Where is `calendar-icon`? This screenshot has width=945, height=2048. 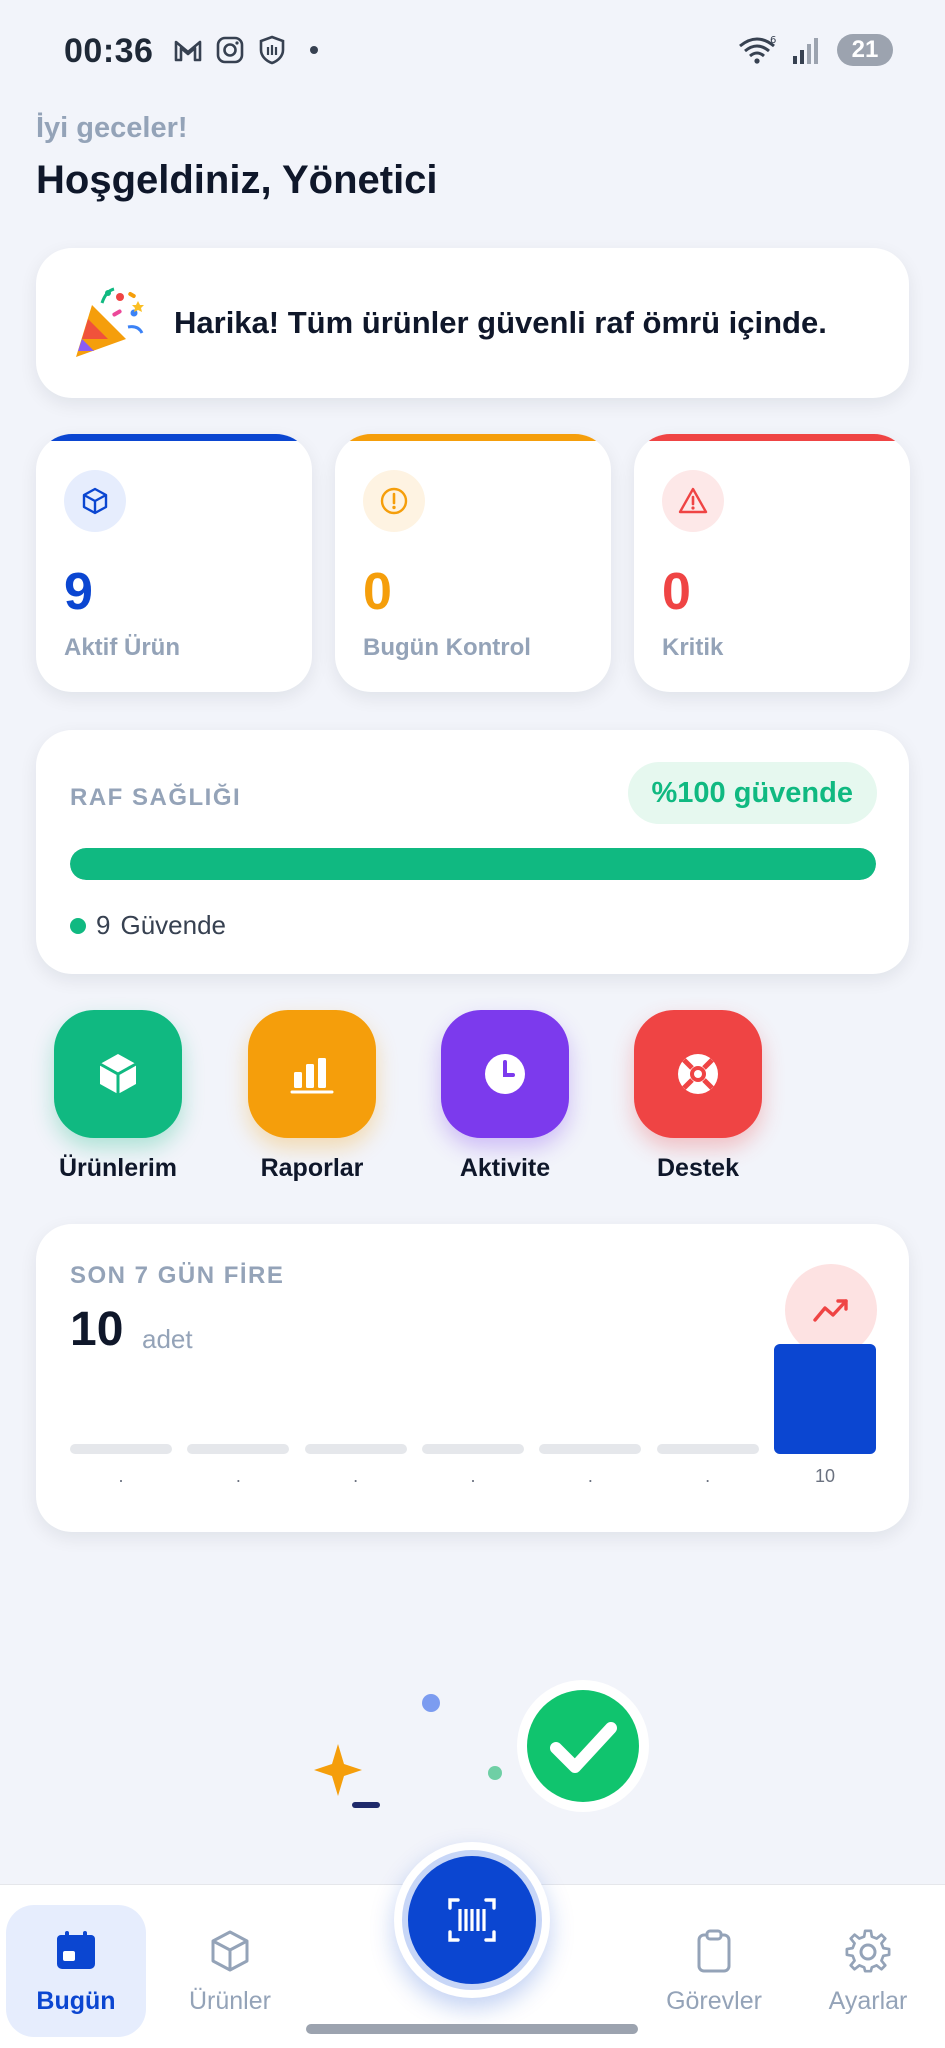 calendar-icon is located at coordinates (76, 1949).